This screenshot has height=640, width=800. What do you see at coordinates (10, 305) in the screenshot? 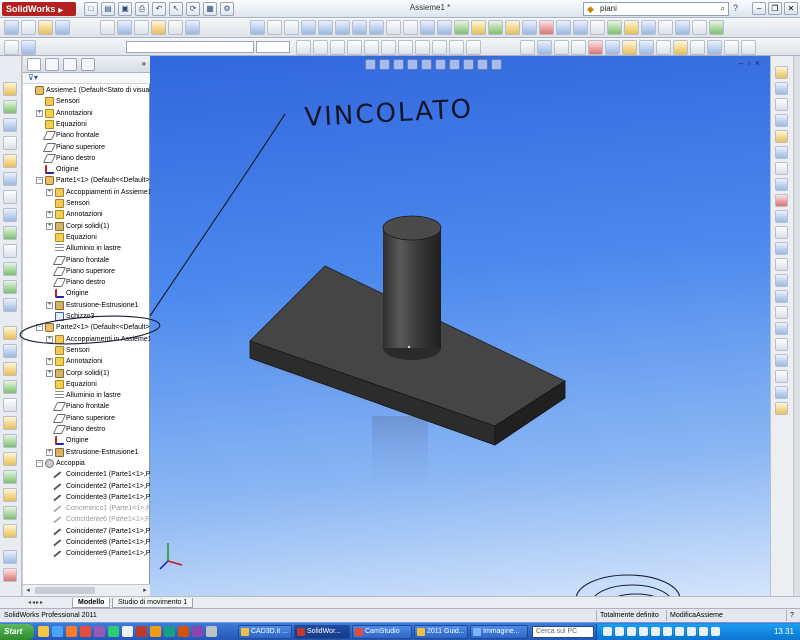
I see `interference-detection-icon` at bounding box center [10, 305].